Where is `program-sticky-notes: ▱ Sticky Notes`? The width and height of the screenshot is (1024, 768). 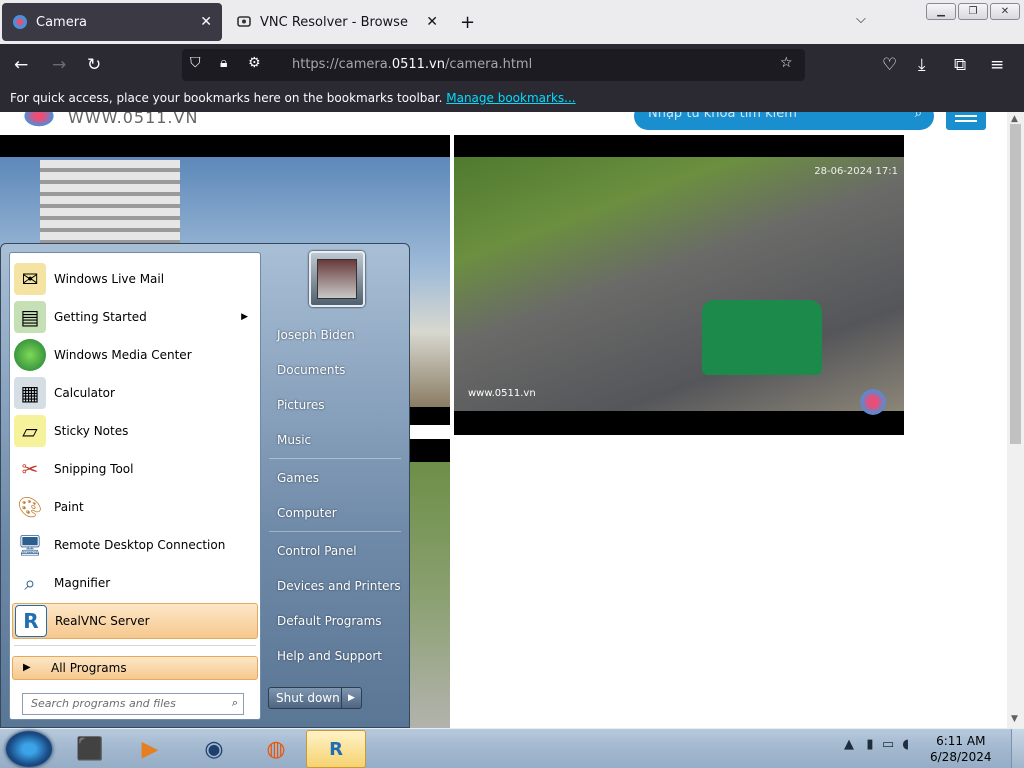
program-sticky-notes: ▱ Sticky Notes is located at coordinates (135, 431).